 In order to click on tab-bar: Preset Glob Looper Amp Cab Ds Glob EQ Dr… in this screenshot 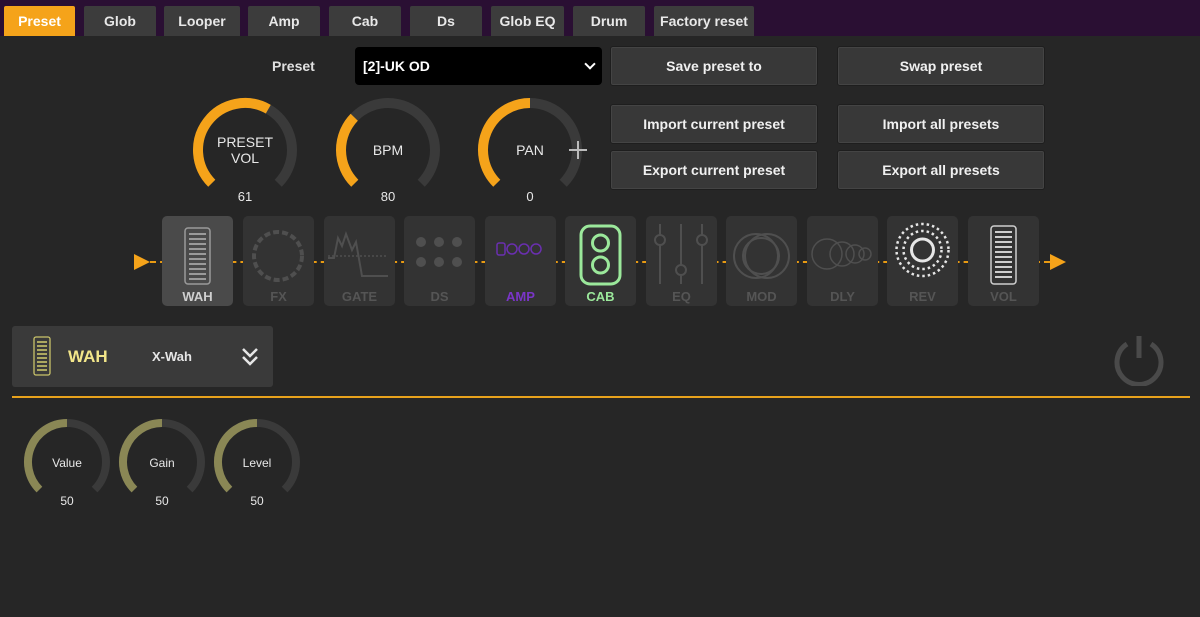, I will do `click(600, 18)`.